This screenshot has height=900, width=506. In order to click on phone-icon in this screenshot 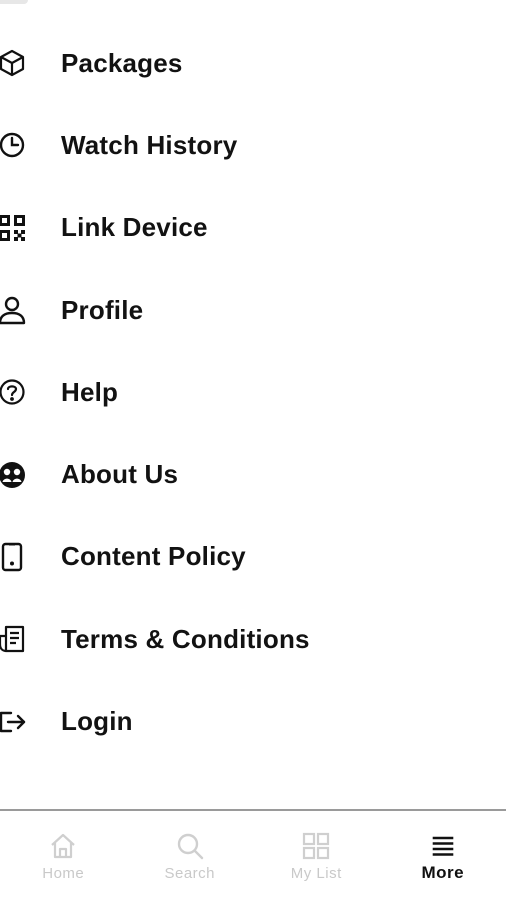, I will do `click(13, 557)`.